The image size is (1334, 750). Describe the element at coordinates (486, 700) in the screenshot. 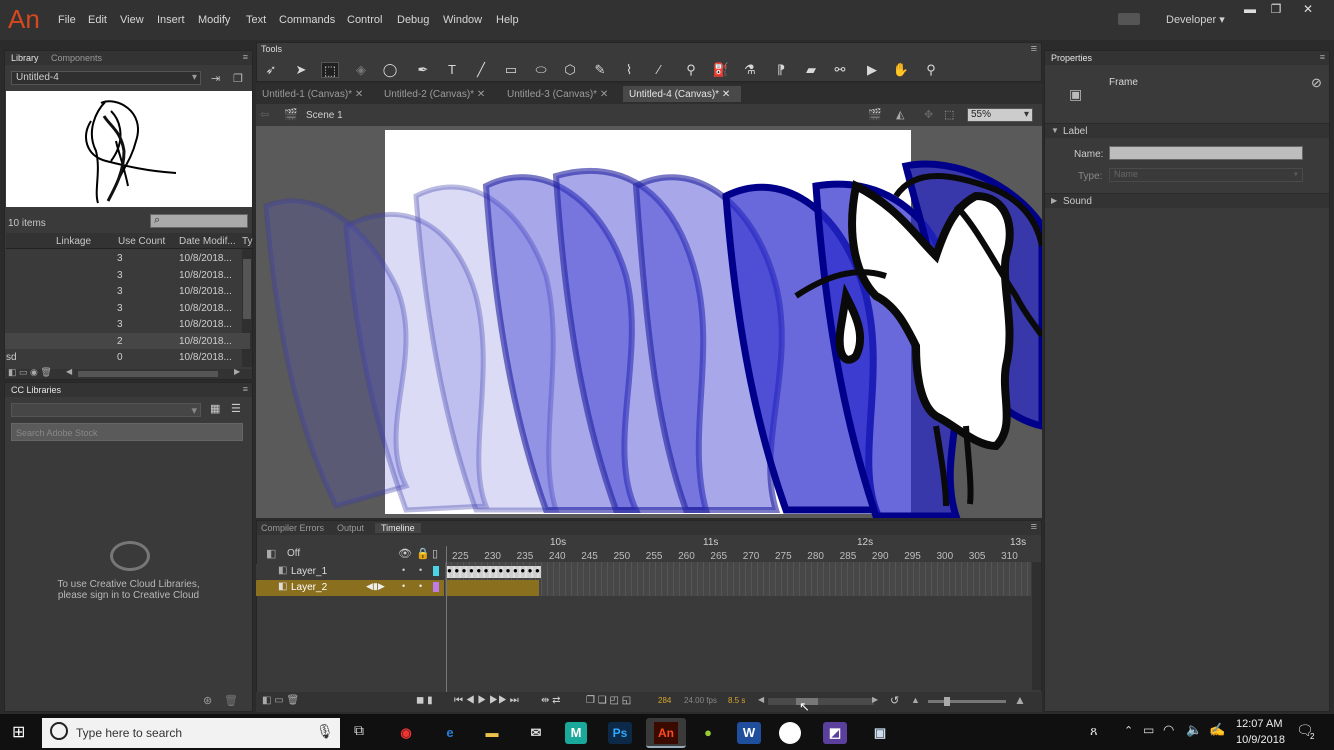

I see `playback-controls: ⏮ ◀ ▶ ▶▶ ⏭` at that location.